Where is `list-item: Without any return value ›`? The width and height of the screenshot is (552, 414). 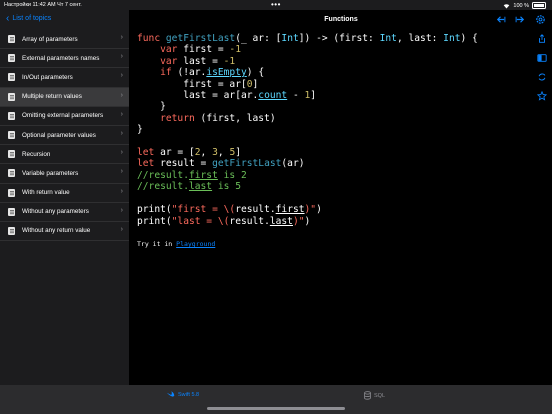
list-item: Without any return value › is located at coordinates (64, 232).